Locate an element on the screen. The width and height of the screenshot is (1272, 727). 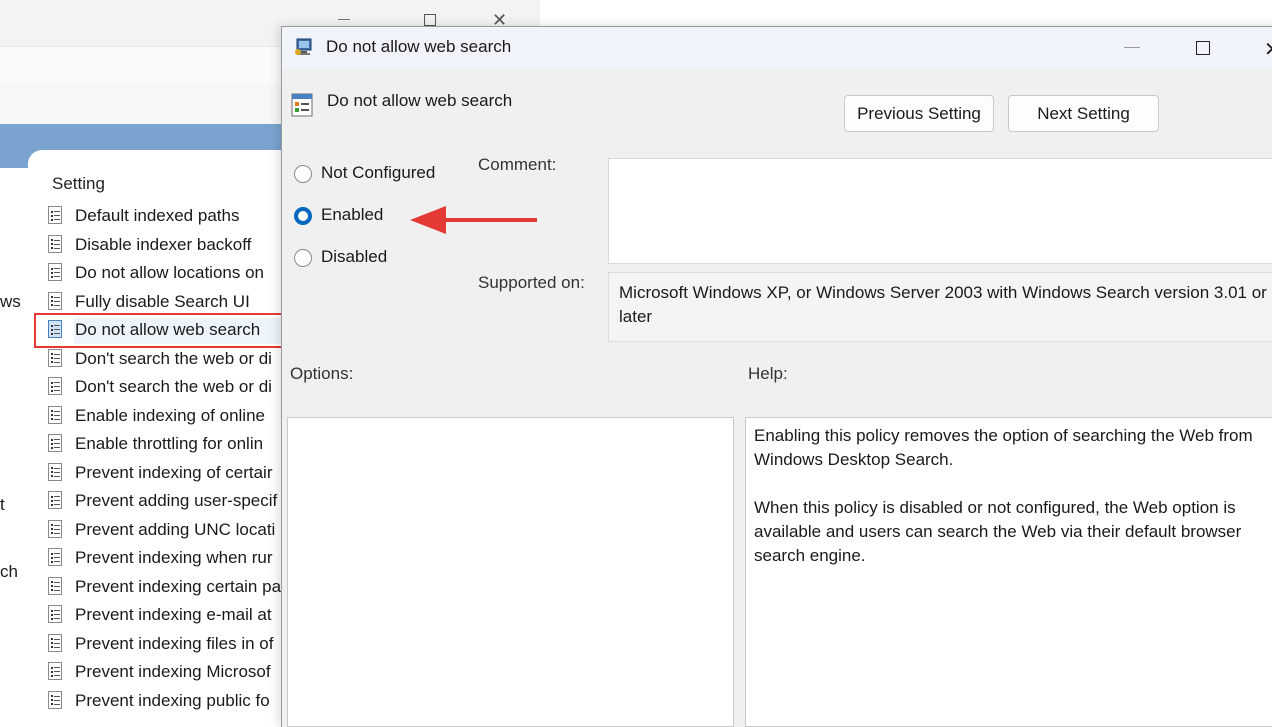
dialog-title: Do not allow web search is located at coordinates (419, 46).